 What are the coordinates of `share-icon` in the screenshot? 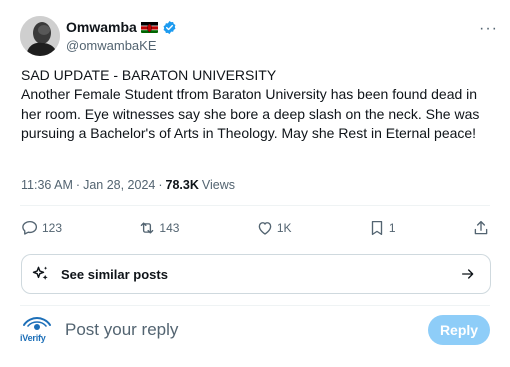 It's located at (481, 227).